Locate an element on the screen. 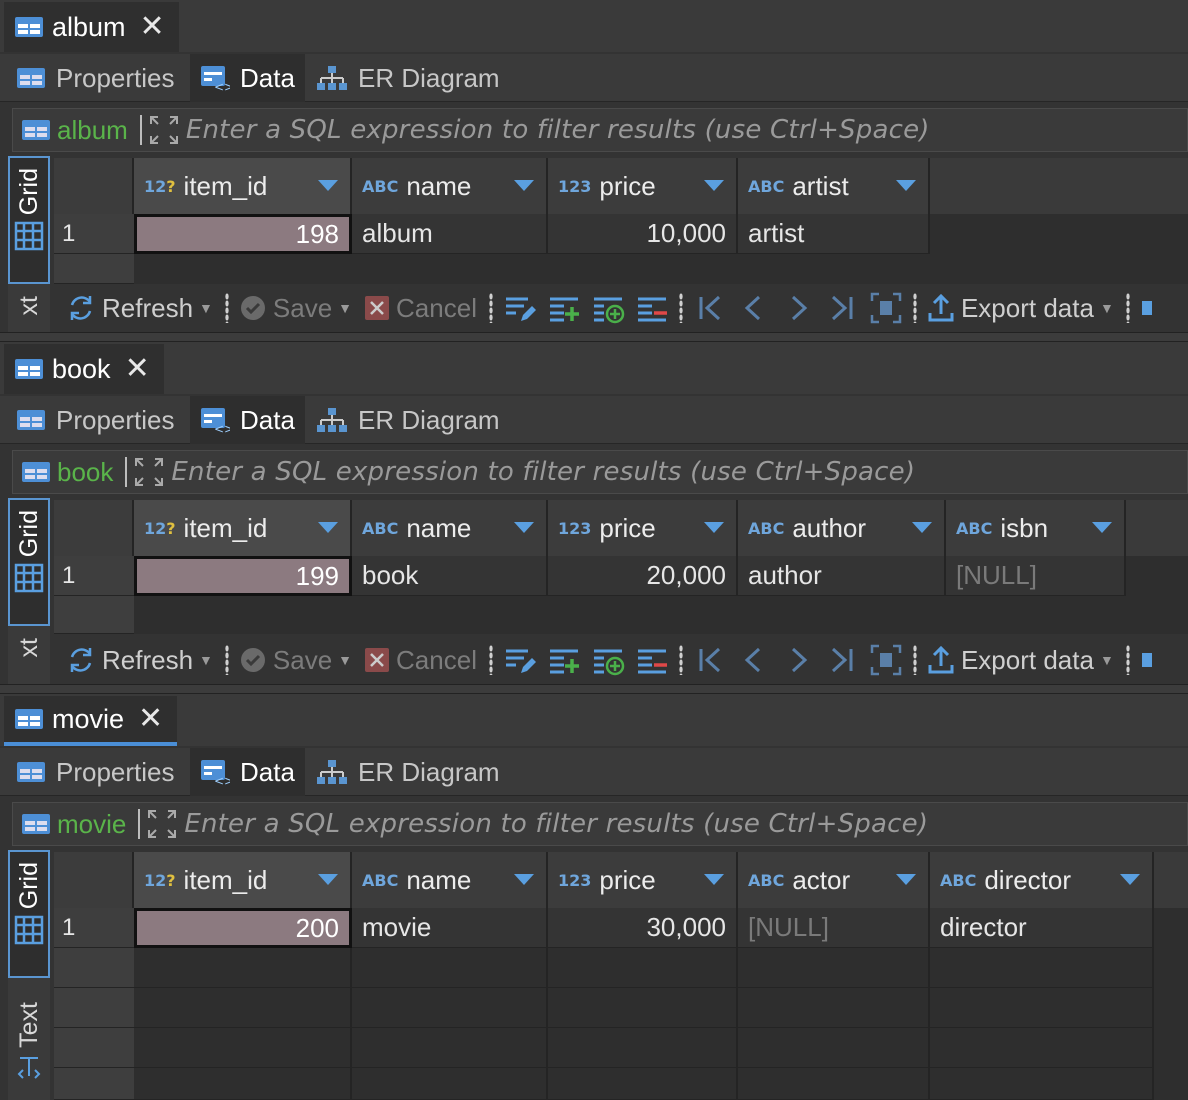 The height and width of the screenshot is (1100, 1188). cell-name: movie is located at coordinates (450, 928).